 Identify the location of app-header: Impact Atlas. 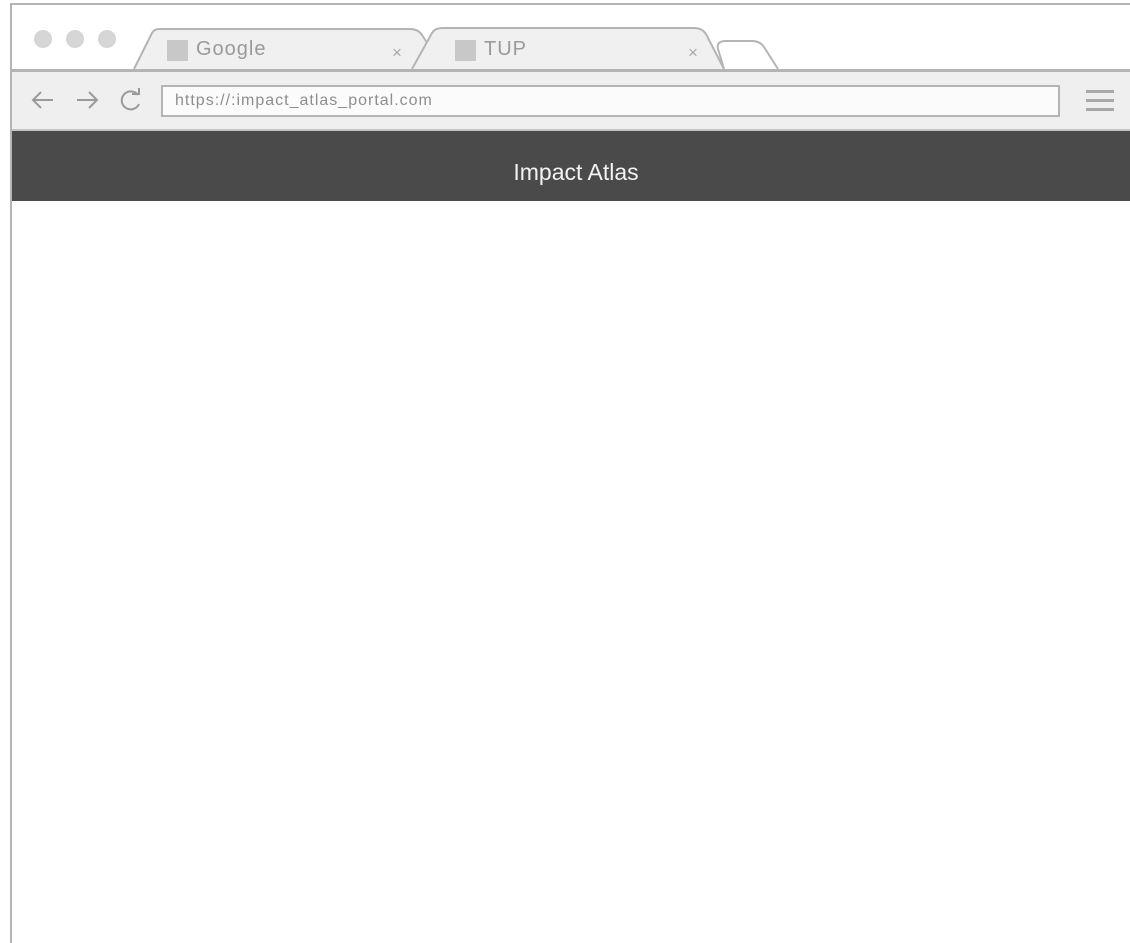
(571, 166).